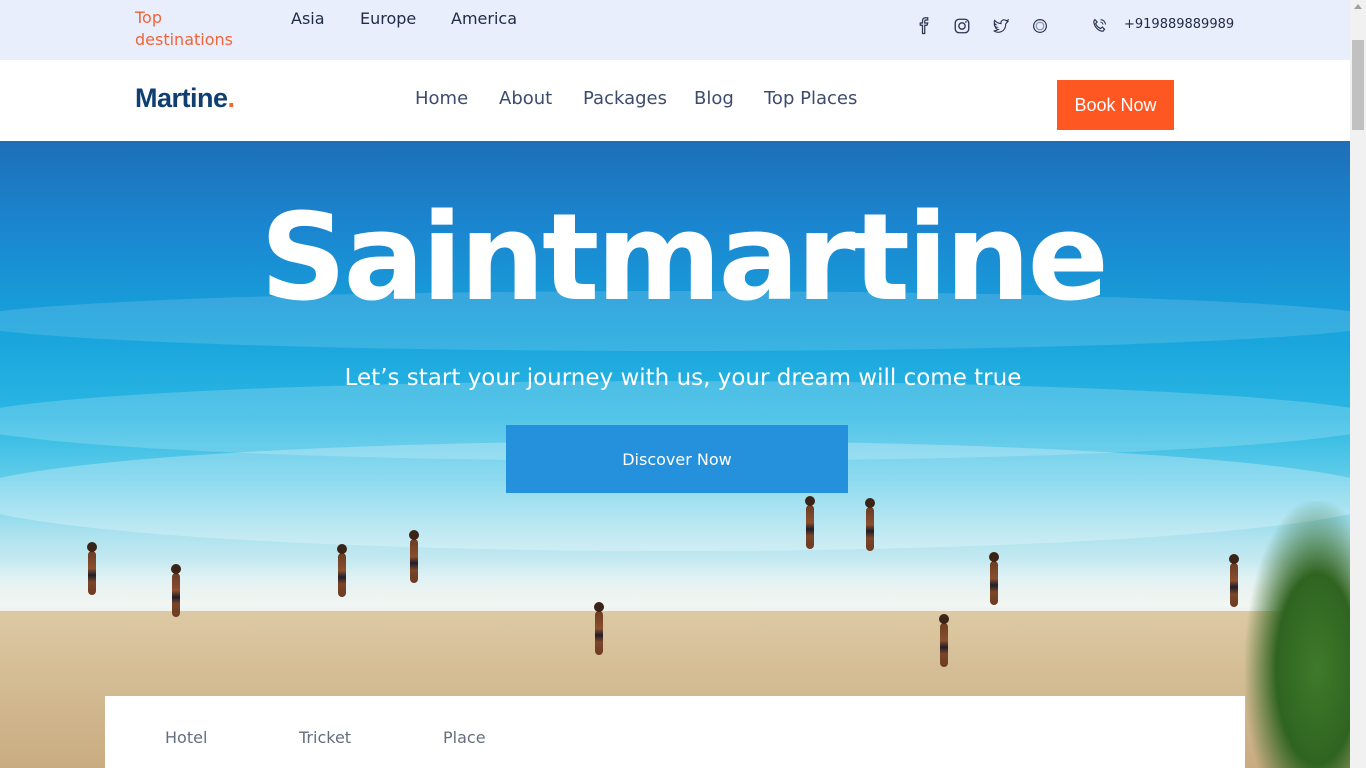  Describe the element at coordinates (1358, 85) in the screenshot. I see `scrollbar-thumb` at that location.